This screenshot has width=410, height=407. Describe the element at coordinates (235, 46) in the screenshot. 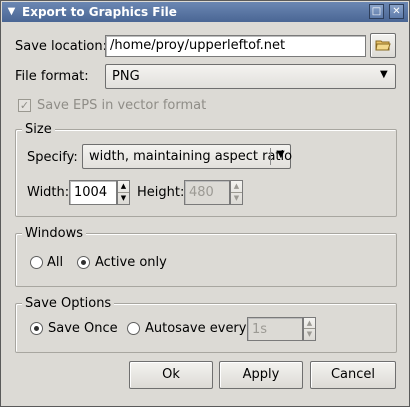

I see `save-location-input: /home/proy/upperleftof.net` at that location.